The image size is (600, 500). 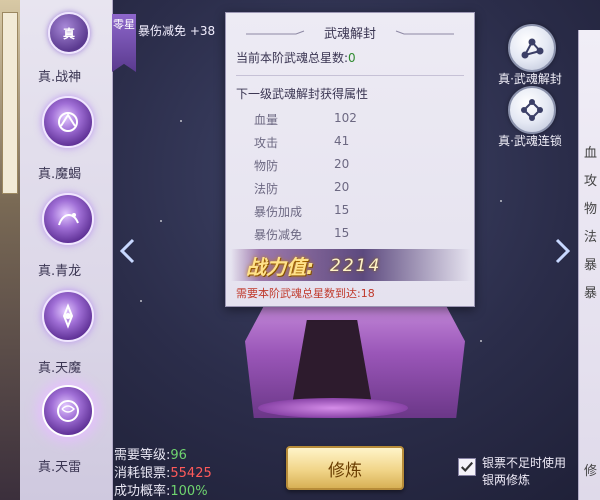 I want to click on unseal-button-label: 真·武魂解封, so click(x=530, y=78).